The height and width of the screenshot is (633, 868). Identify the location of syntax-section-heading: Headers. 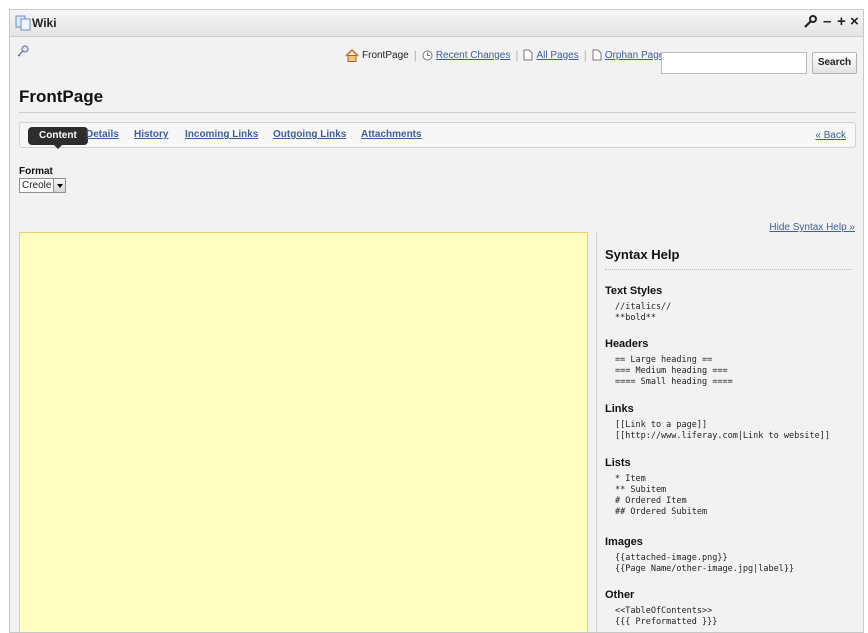
(627, 344).